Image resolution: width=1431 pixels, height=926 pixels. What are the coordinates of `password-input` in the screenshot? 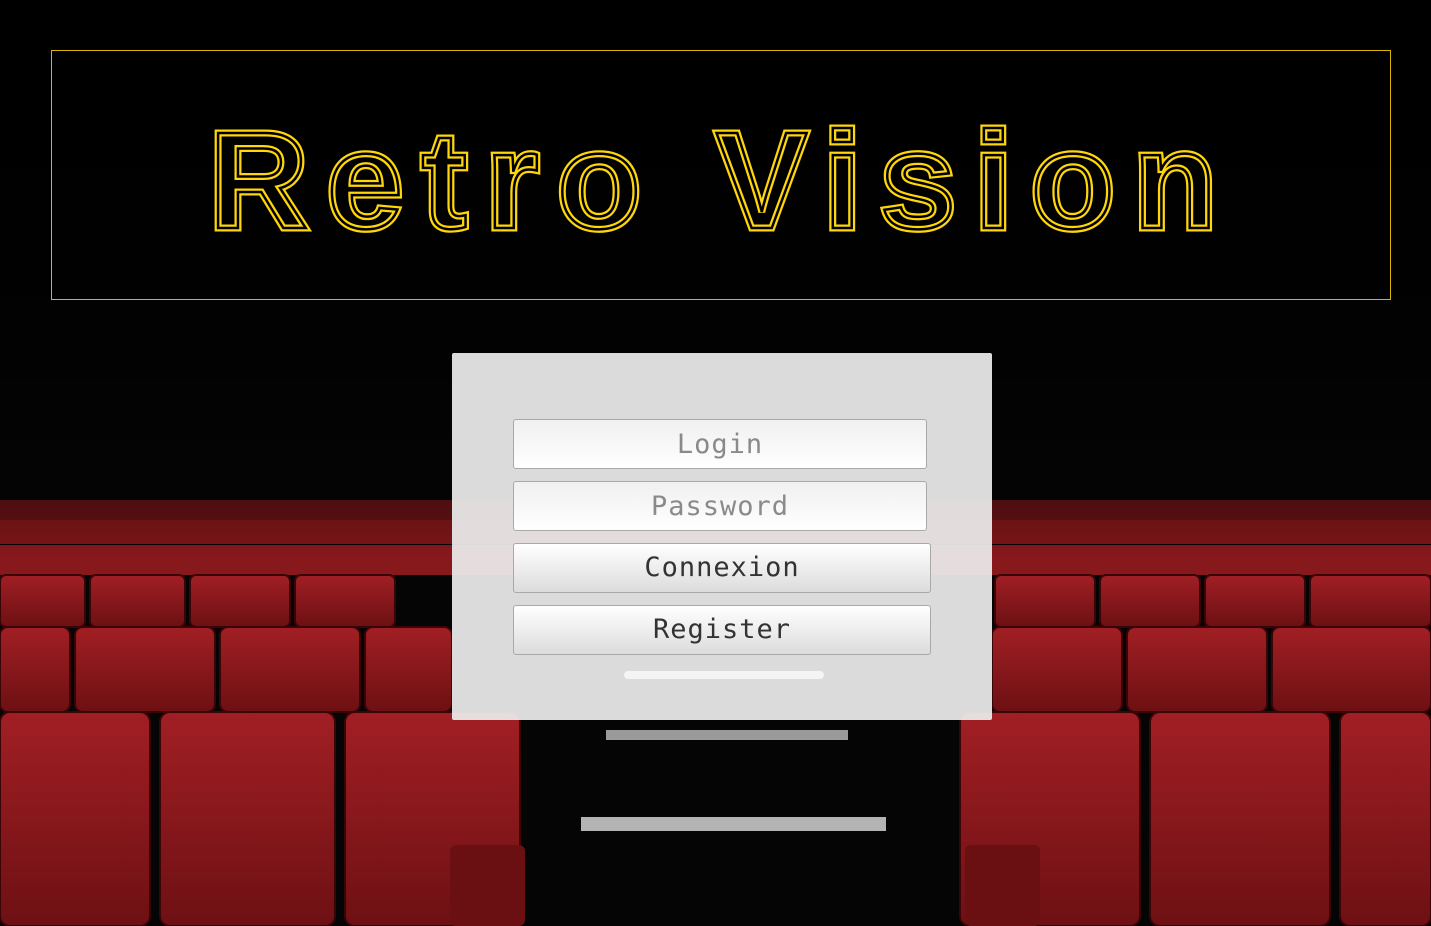 It's located at (720, 506).